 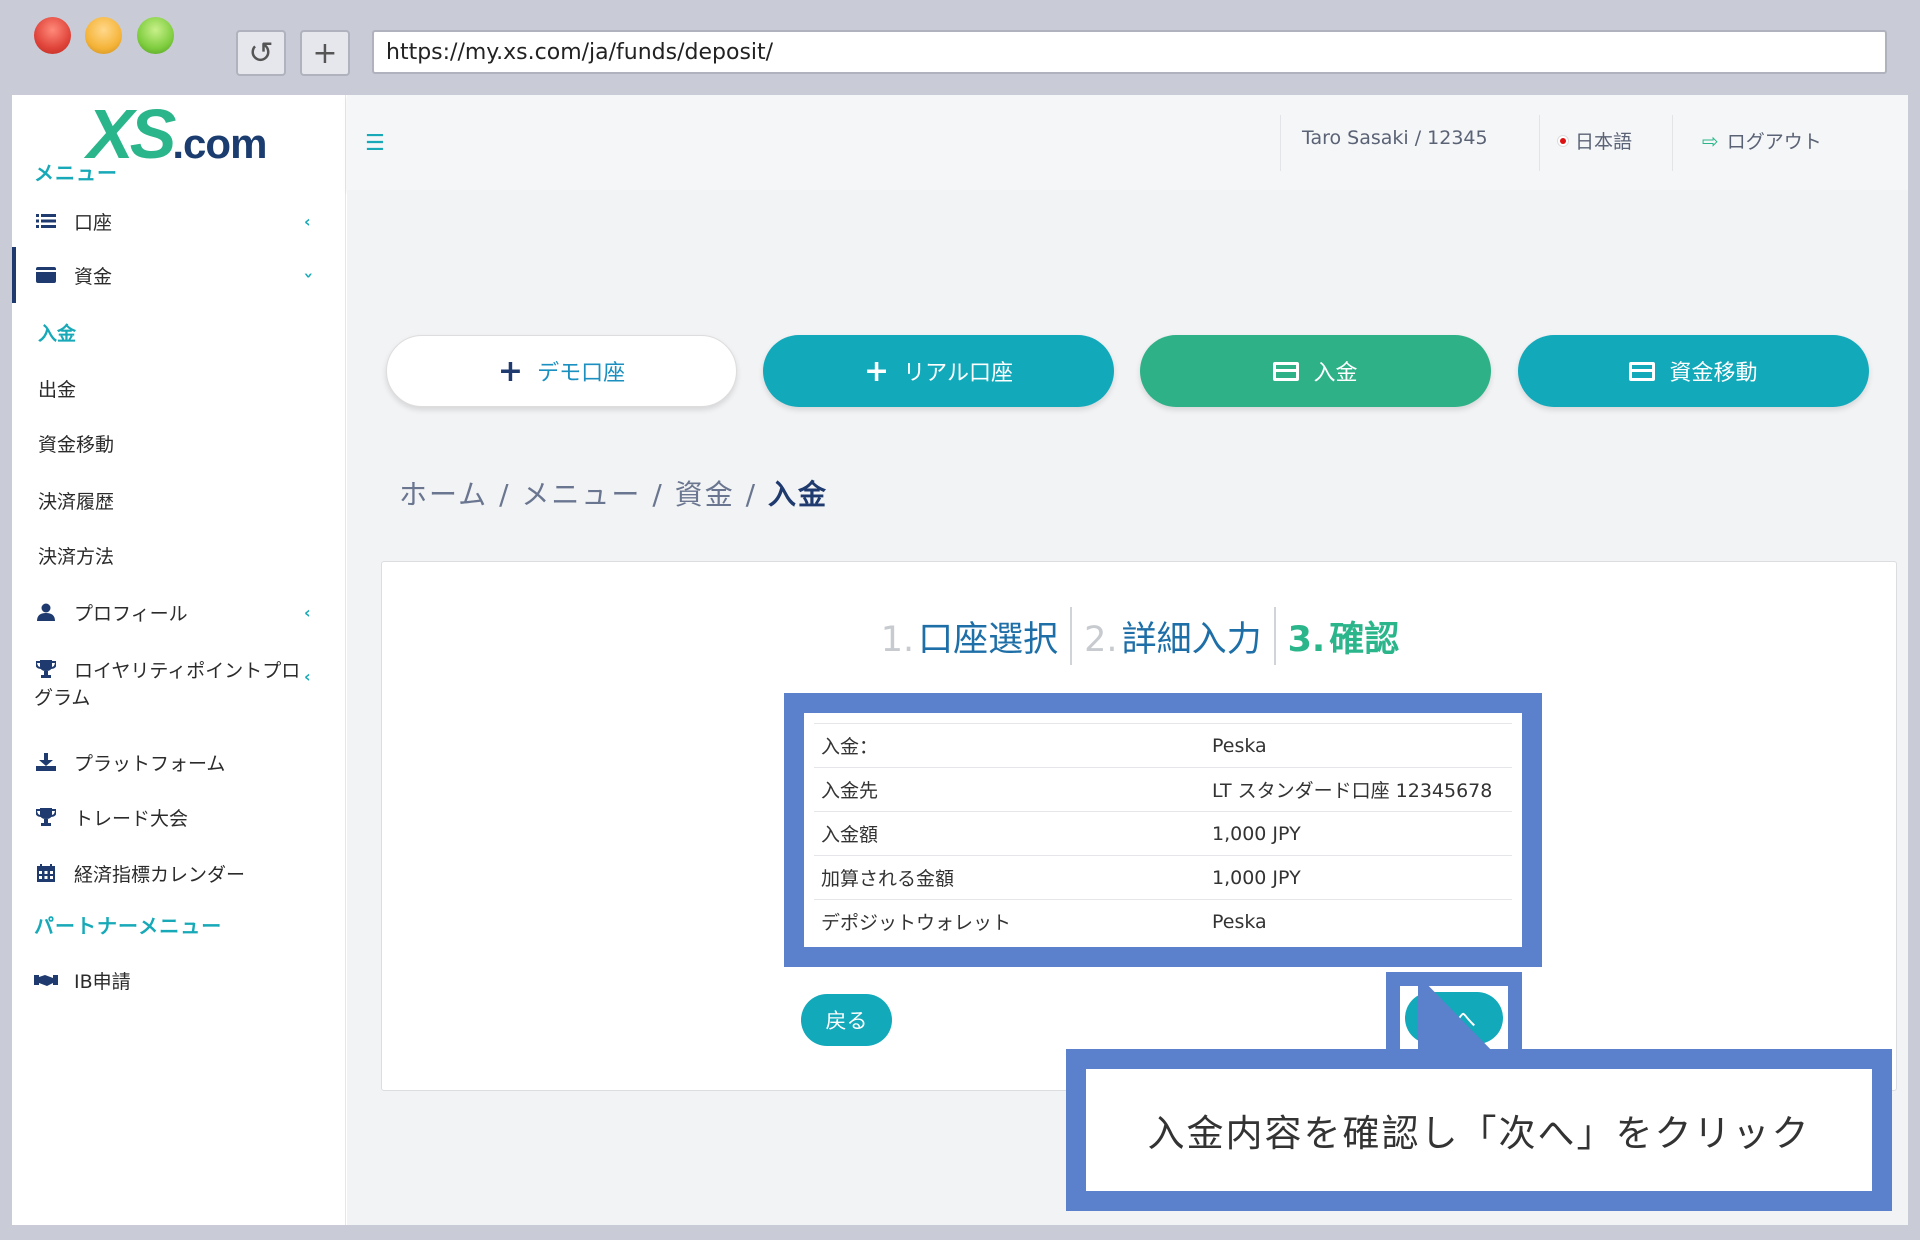 I want to click on sidebar-item-platform: プラットフォーム, so click(x=179, y=762).